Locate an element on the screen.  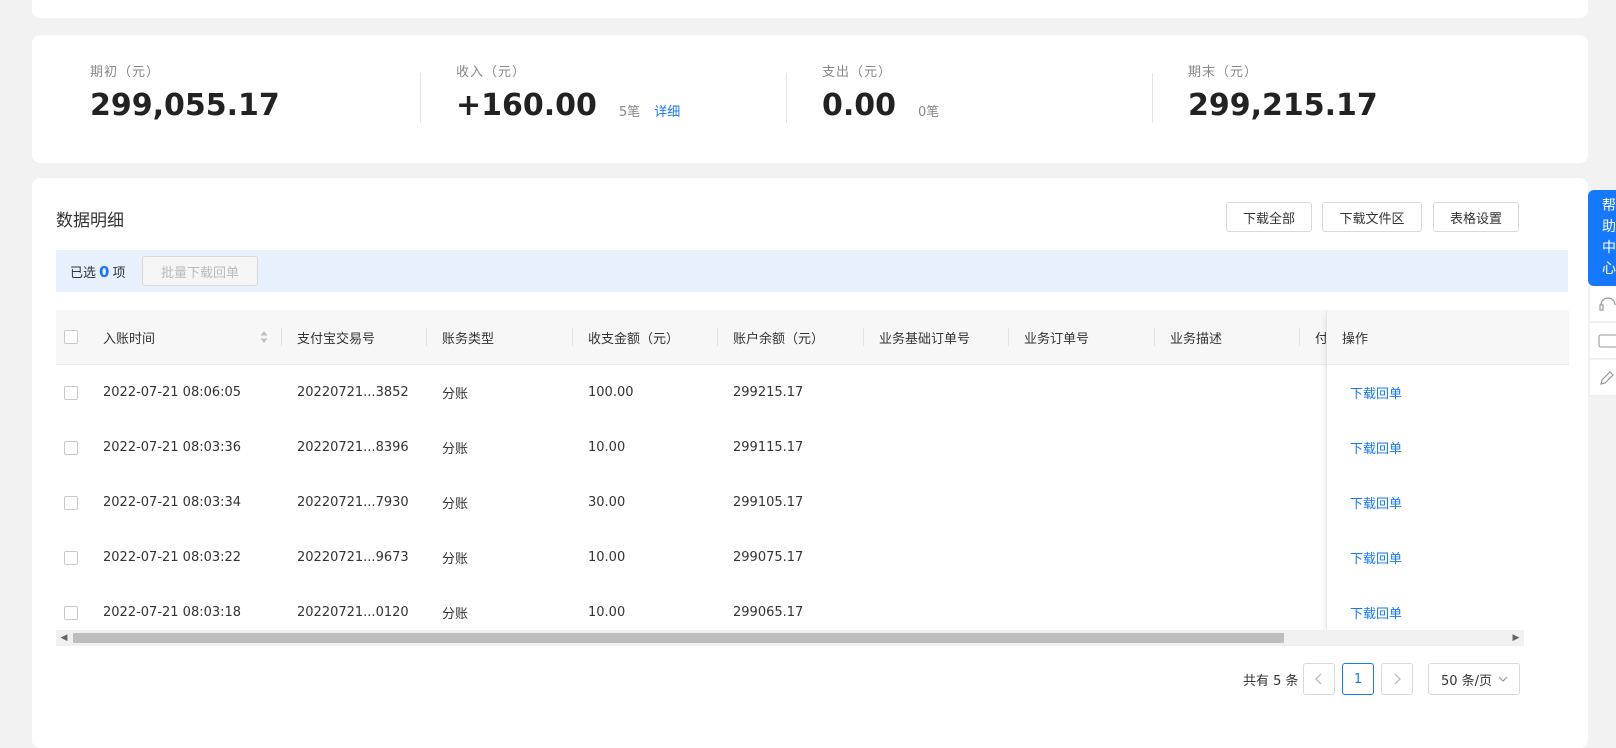
new-feature-button is located at coordinates (1603, 341).